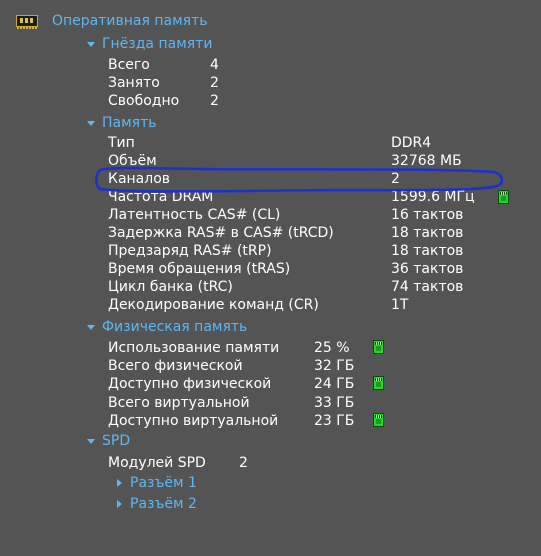 The image size is (541, 556). What do you see at coordinates (161, 197) in the screenshot?
I see `memory-frequency-label: Частота DRAM` at bounding box center [161, 197].